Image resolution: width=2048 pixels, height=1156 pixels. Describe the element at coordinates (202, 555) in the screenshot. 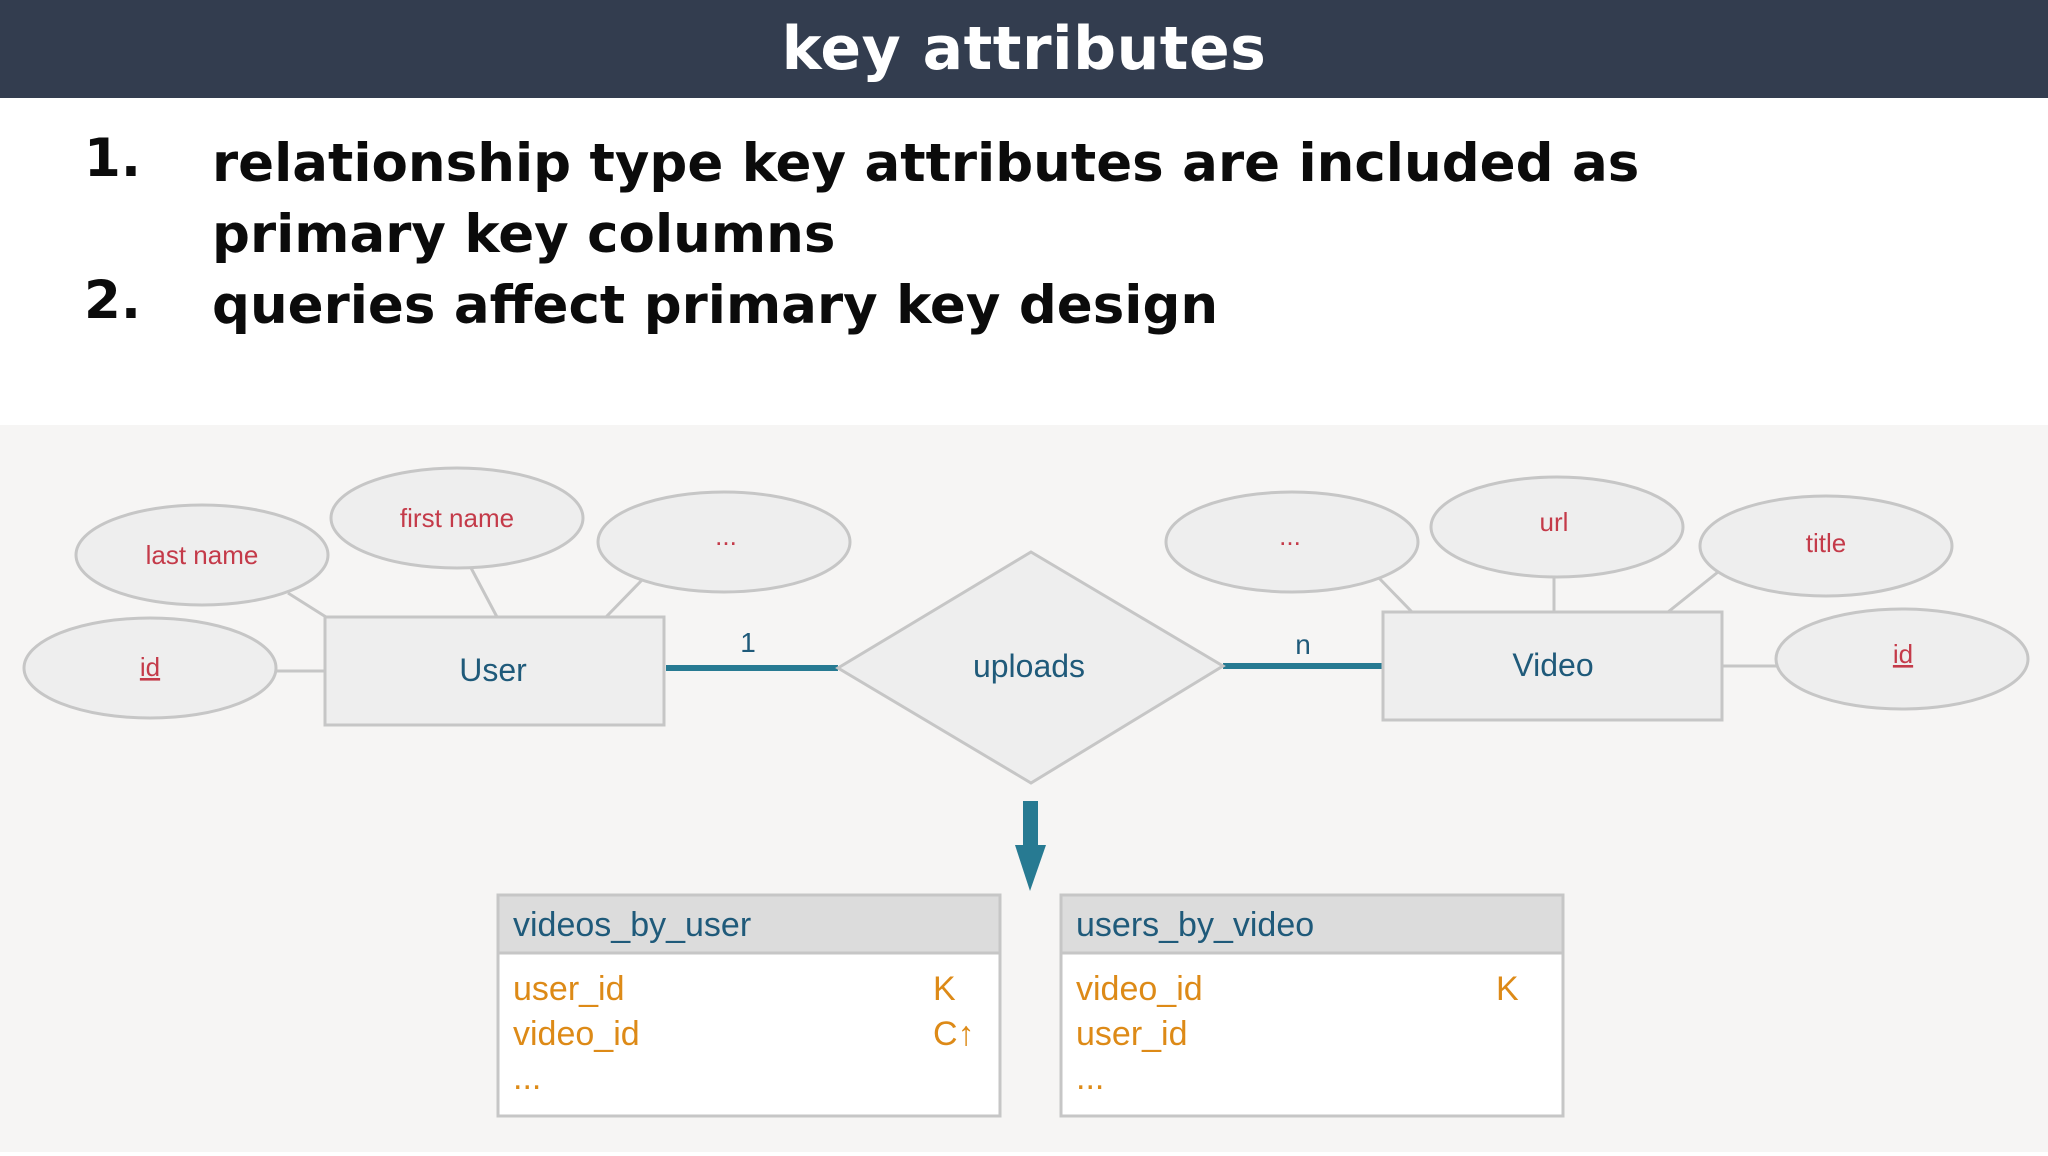

I see `attribute-label: last name` at that location.